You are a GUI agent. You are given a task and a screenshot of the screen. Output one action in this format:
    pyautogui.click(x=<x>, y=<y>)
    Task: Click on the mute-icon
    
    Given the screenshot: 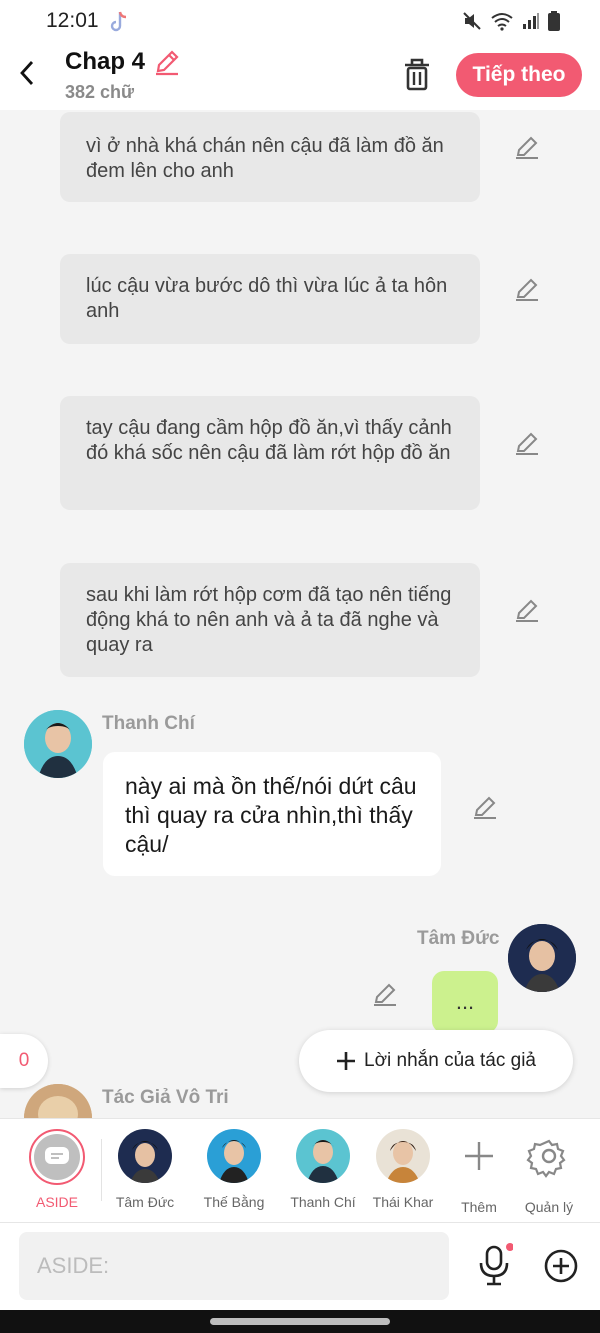 What is the action you would take?
    pyautogui.click(x=472, y=21)
    